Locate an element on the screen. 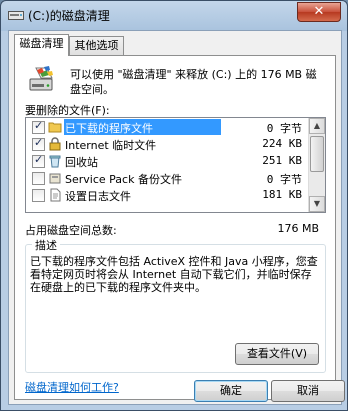 The width and height of the screenshot is (348, 411). file-name: 回收站 is located at coordinates (81, 162).